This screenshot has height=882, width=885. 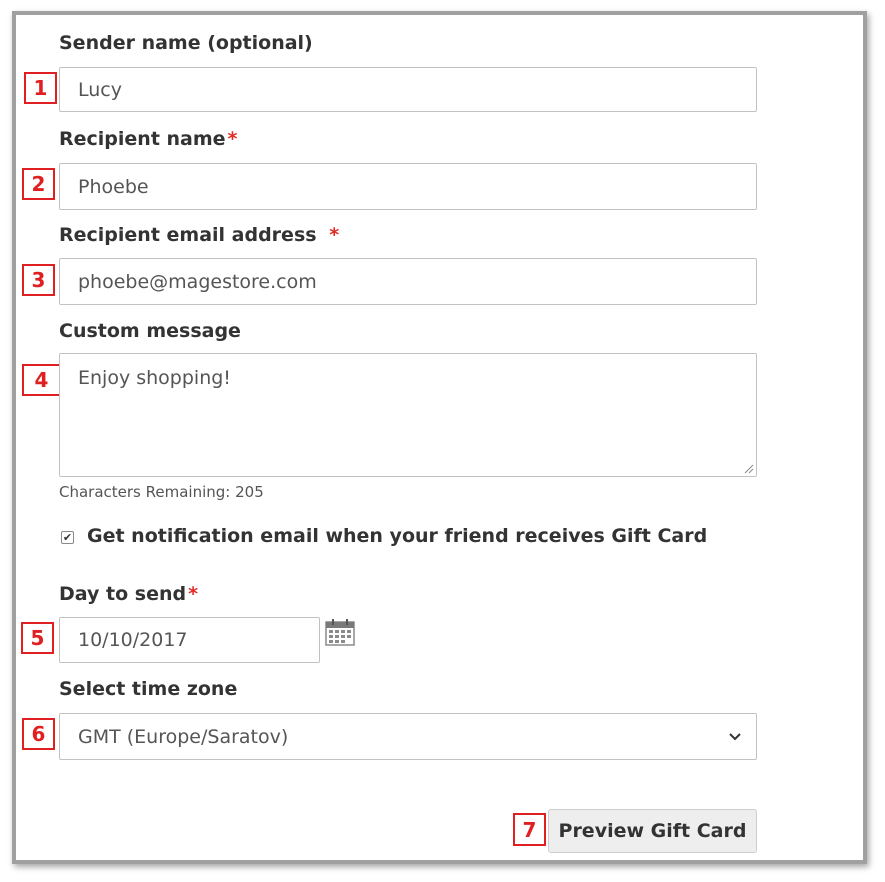 What do you see at coordinates (133, 640) in the screenshot?
I see `day-to-send-value: 10/10/2017` at bounding box center [133, 640].